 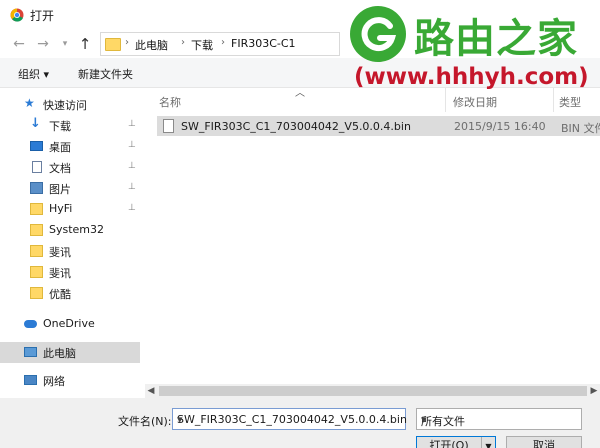 I want to click on computer-icon, so click(x=30, y=352).